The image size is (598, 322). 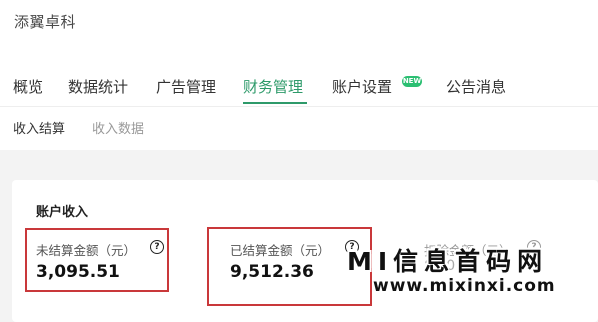 What do you see at coordinates (186, 86) in the screenshot?
I see `tab-ad-management: 广告管理` at bounding box center [186, 86].